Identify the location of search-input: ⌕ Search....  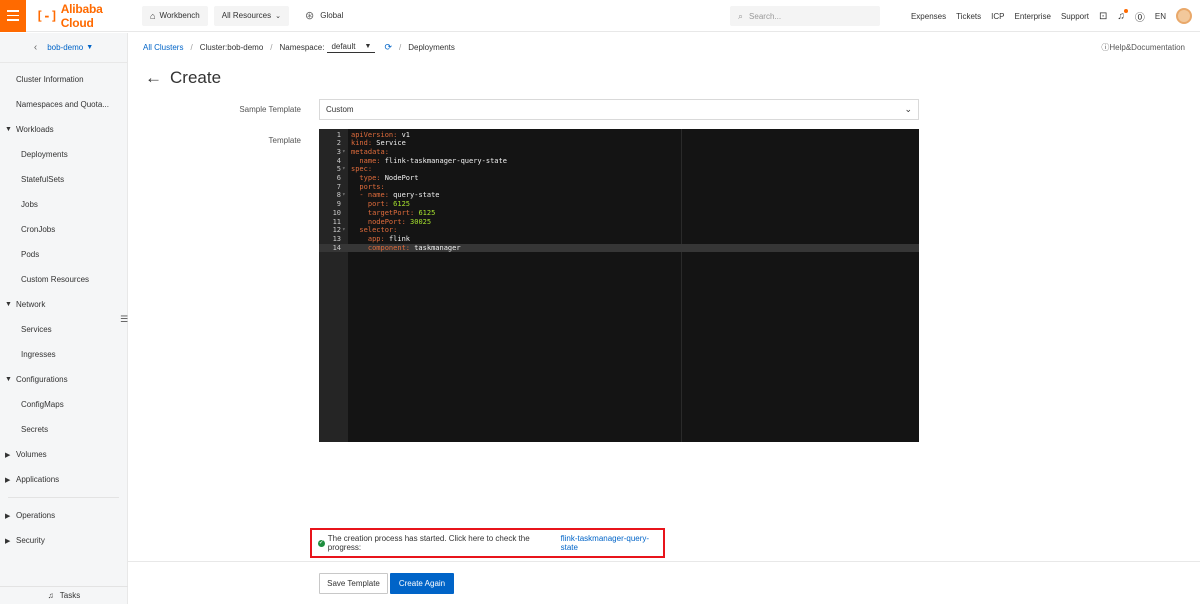
(805, 16).